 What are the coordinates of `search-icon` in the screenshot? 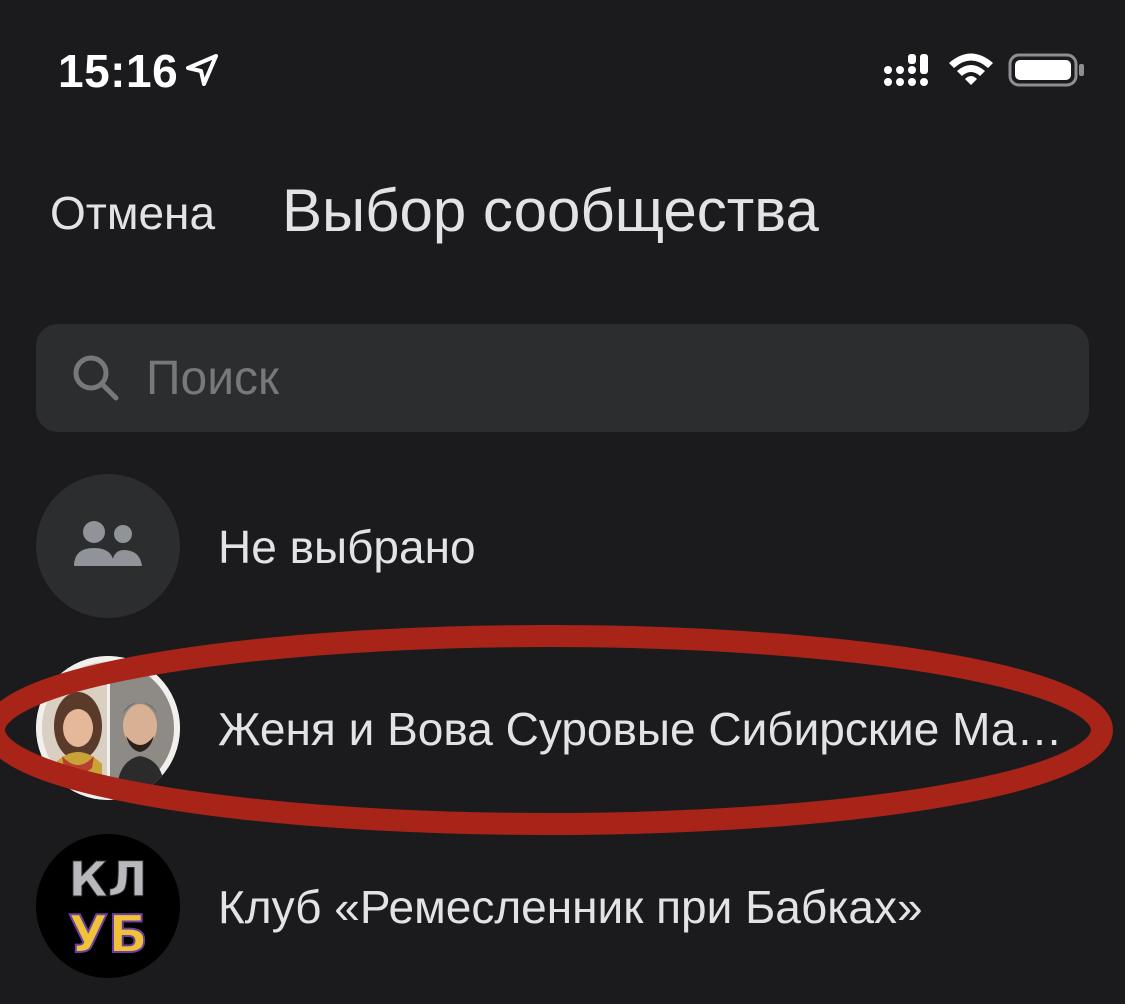 It's located at (96, 378).